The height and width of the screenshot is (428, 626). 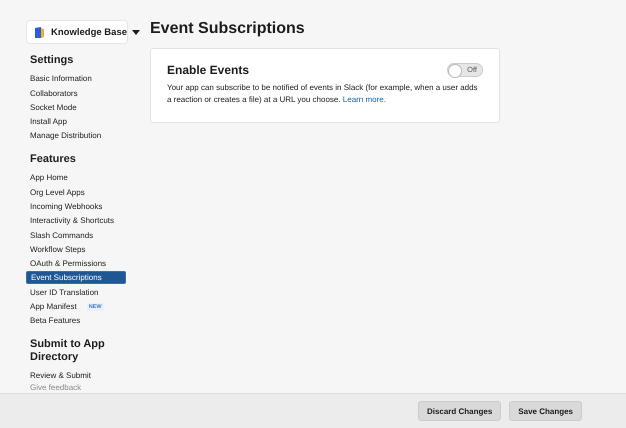 What do you see at coordinates (72, 220) in the screenshot?
I see `sidebar-item: Interactivity & Shortcuts` at bounding box center [72, 220].